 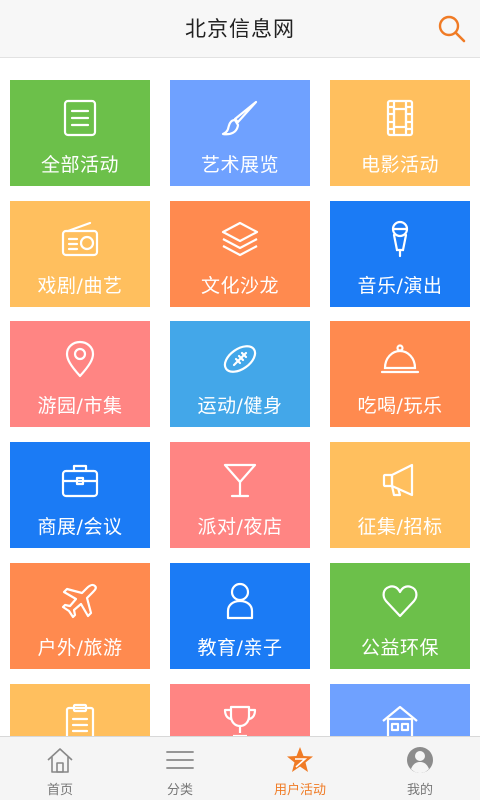 I want to click on category-all-events: 全部活动, so click(x=80, y=133).